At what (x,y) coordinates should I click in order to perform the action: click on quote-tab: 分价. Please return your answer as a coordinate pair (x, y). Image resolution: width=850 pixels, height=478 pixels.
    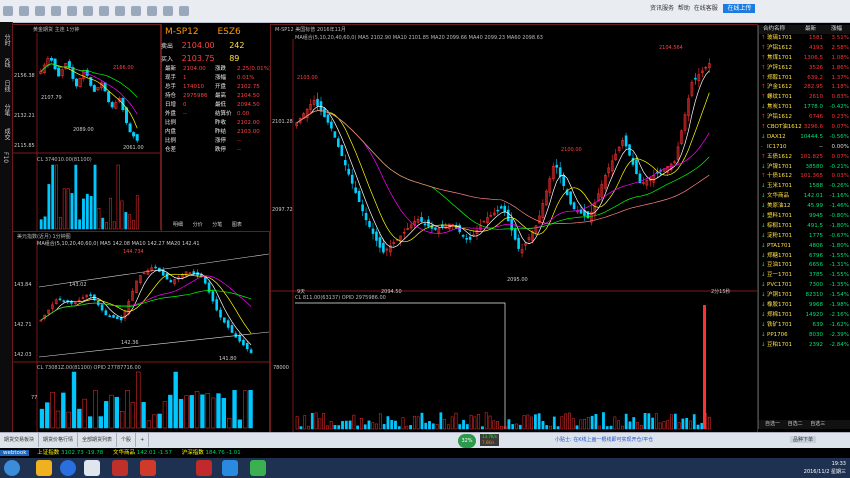
    Looking at the image, I should click on (198, 225).